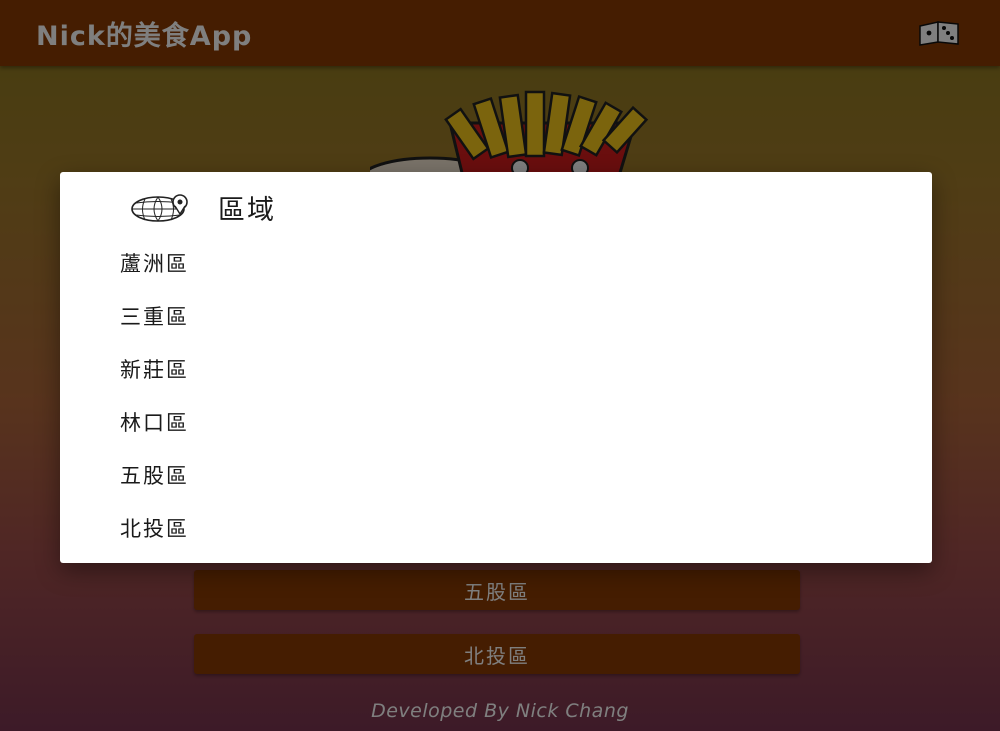 The height and width of the screenshot is (731, 1000). I want to click on dialog-title: 區域, so click(247, 210).